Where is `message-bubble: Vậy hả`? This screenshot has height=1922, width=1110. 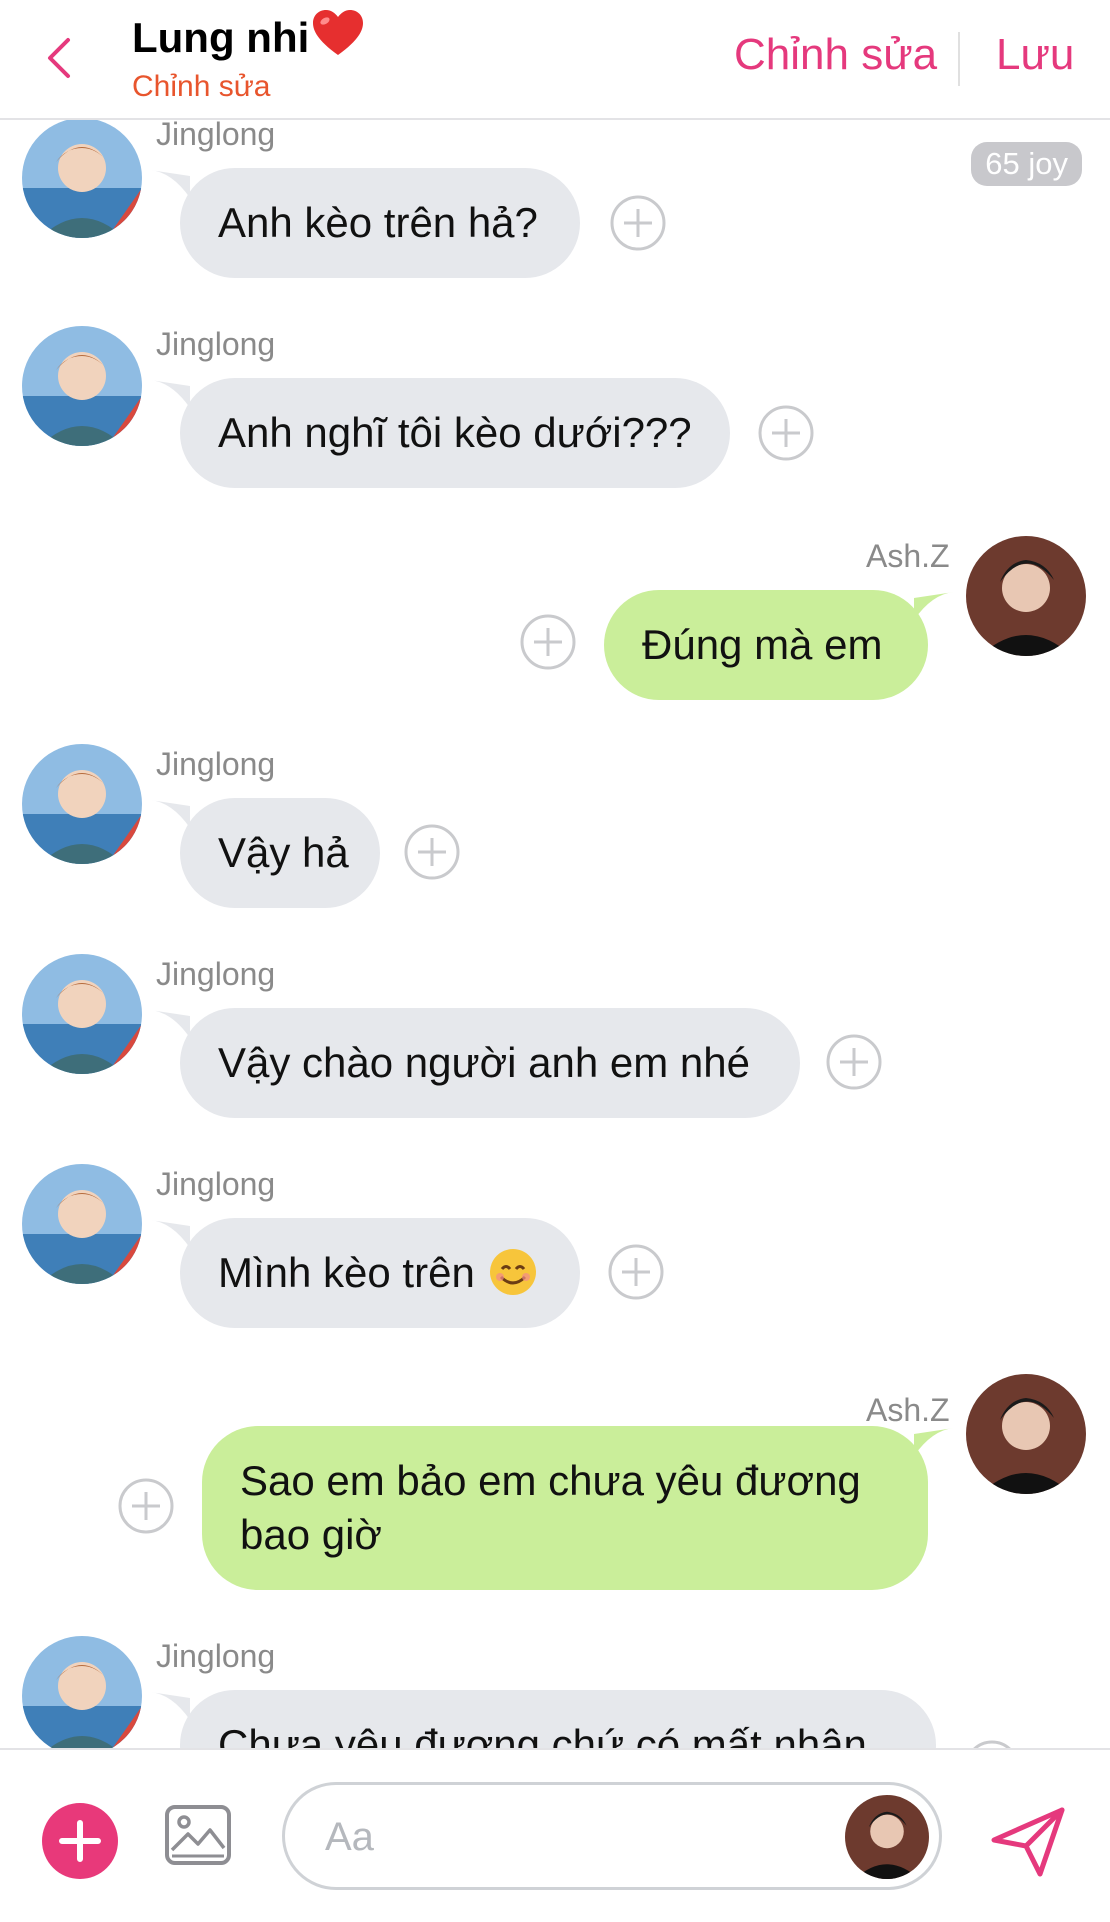 message-bubble: Vậy hả is located at coordinates (280, 853).